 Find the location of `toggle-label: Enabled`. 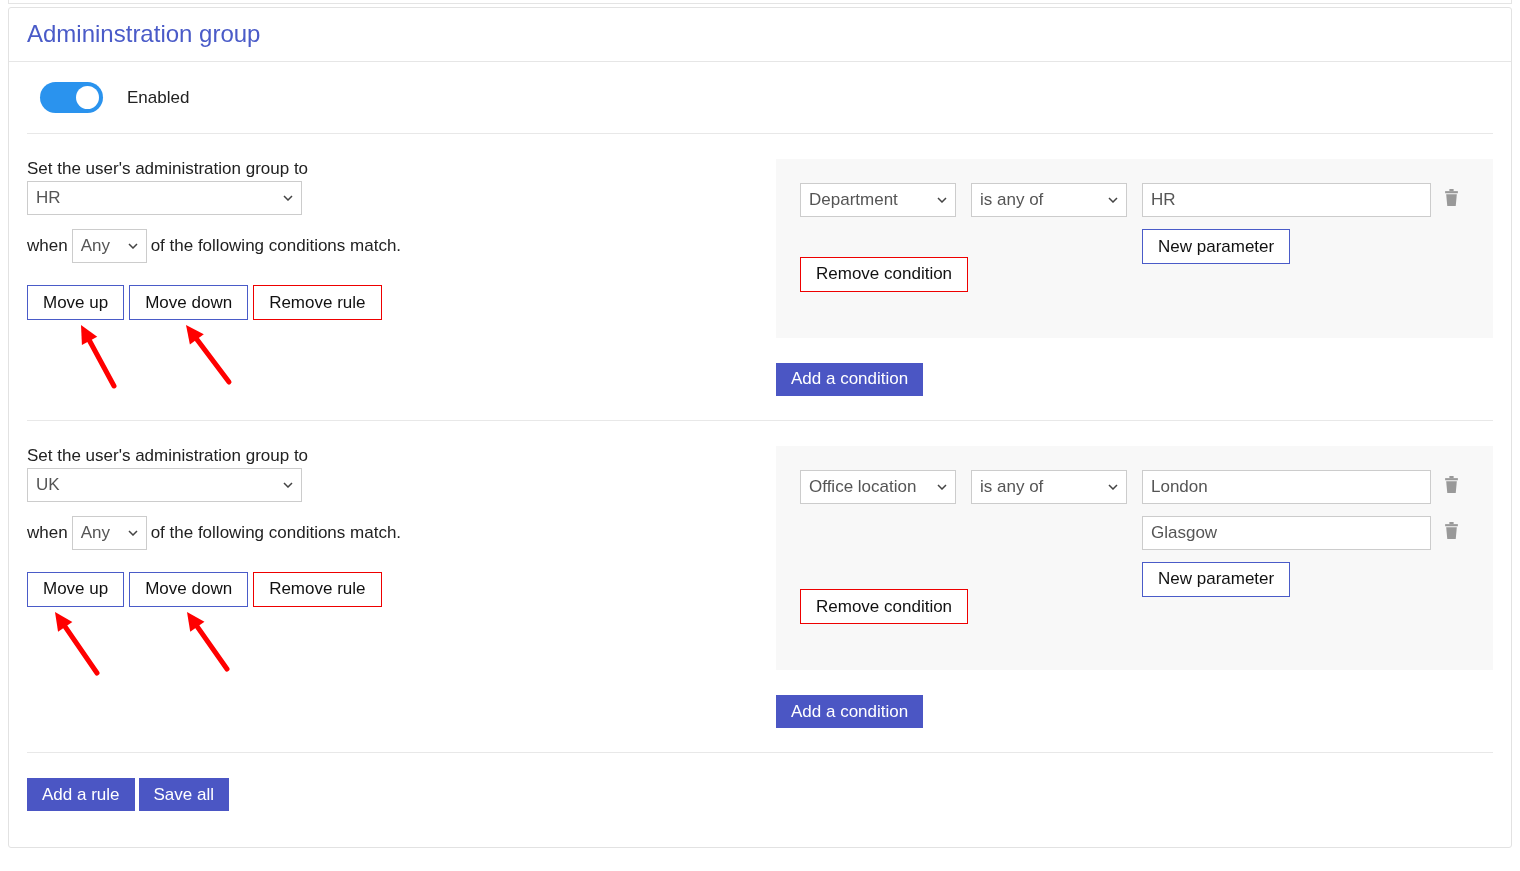

toggle-label: Enabled is located at coordinates (158, 97).